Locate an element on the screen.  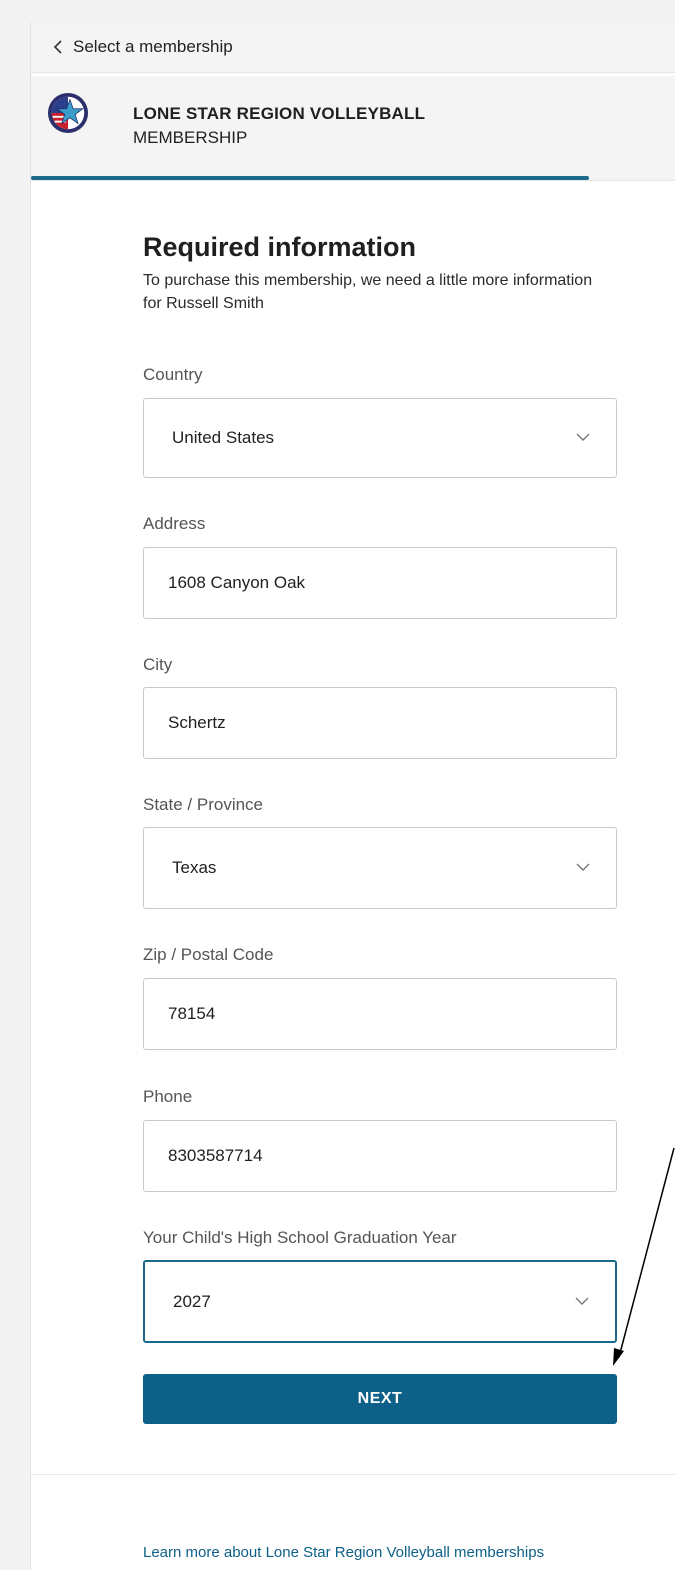
state-label: State / Province is located at coordinates (203, 804).